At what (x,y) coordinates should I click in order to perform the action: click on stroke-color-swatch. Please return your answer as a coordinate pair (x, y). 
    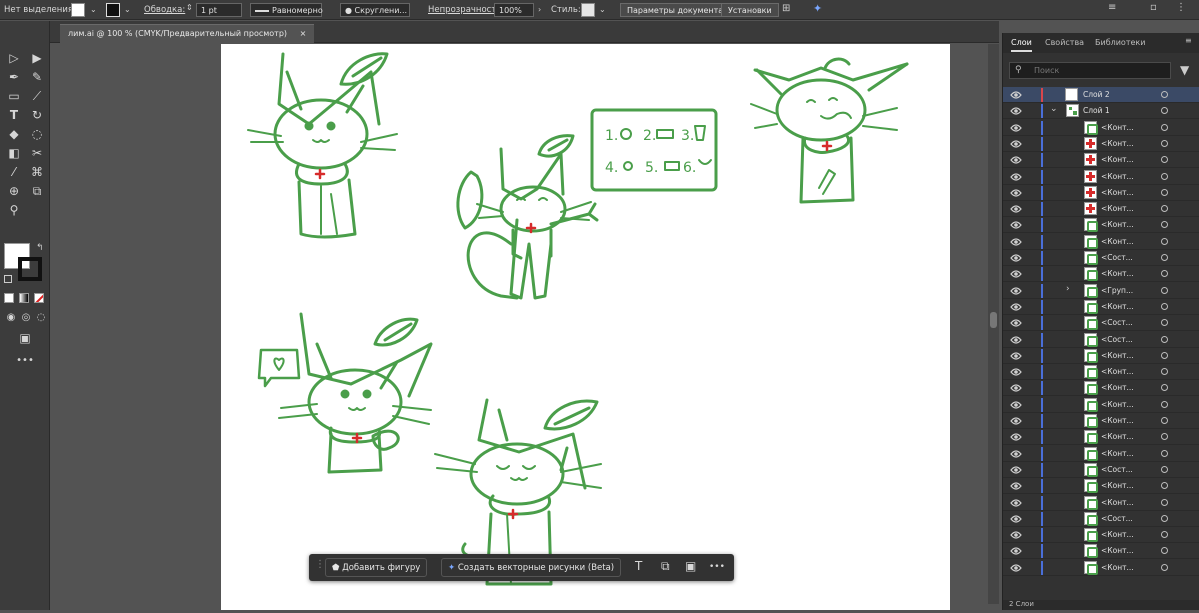
    Looking at the image, I should click on (30, 269).